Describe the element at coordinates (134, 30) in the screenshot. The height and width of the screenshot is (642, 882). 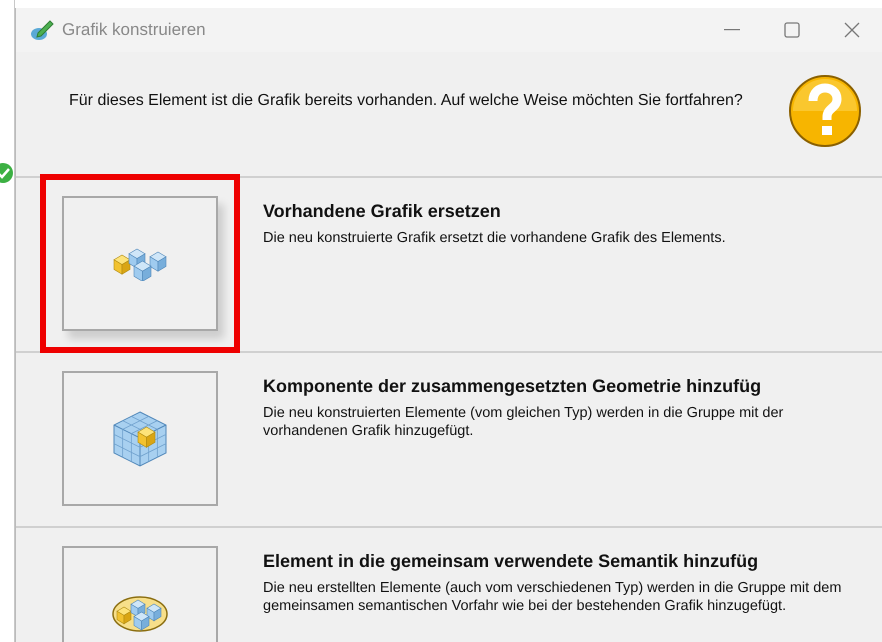
I see `window-title: Grafik konstruieren` at that location.